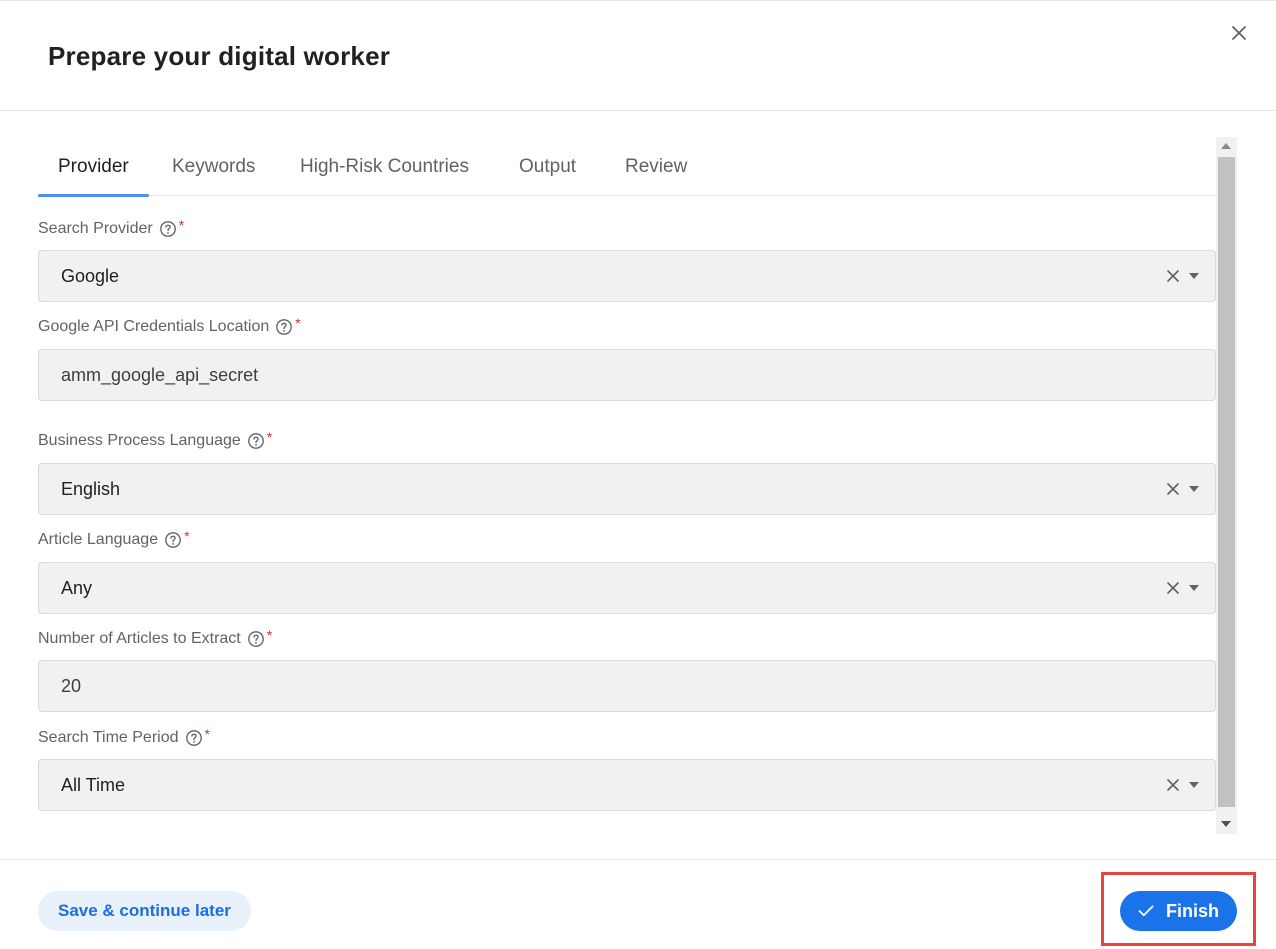 The image size is (1276, 949). I want to click on dialog-header: Prepare your digital worker, so click(638, 55).